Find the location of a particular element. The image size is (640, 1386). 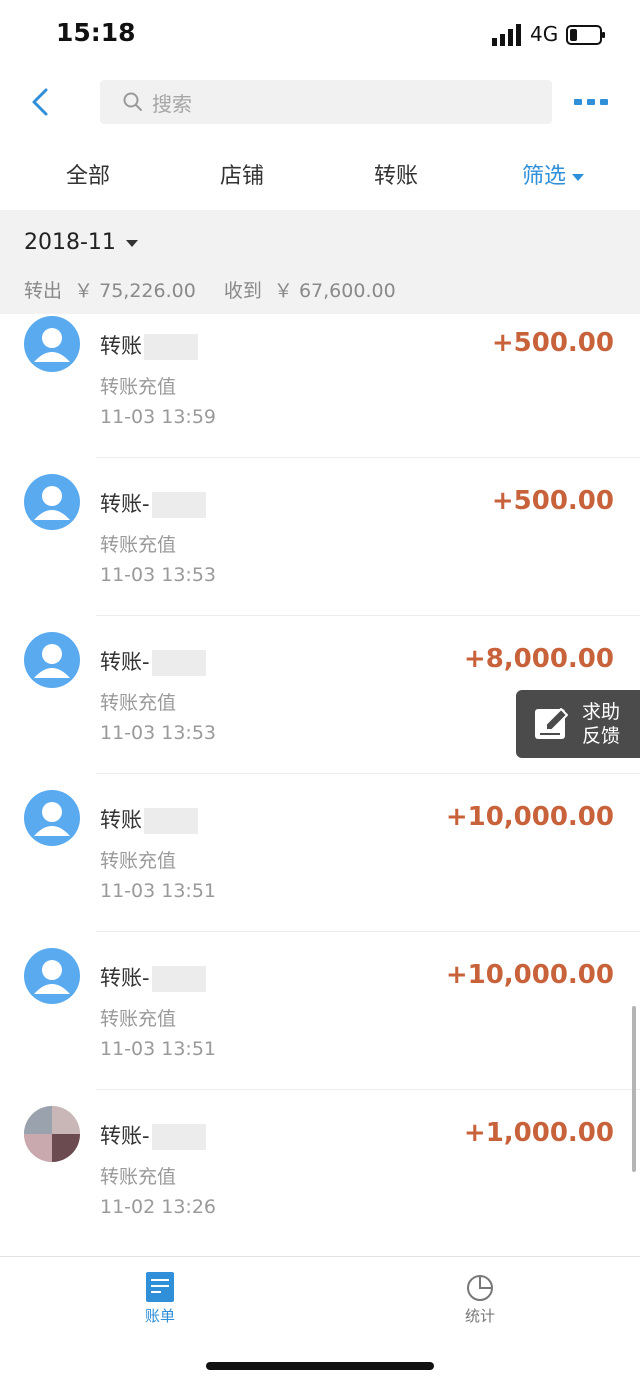

transaction-row: 转账- 转账充值 11-03 13:51 +10,000.00 is located at coordinates (320, 1011).